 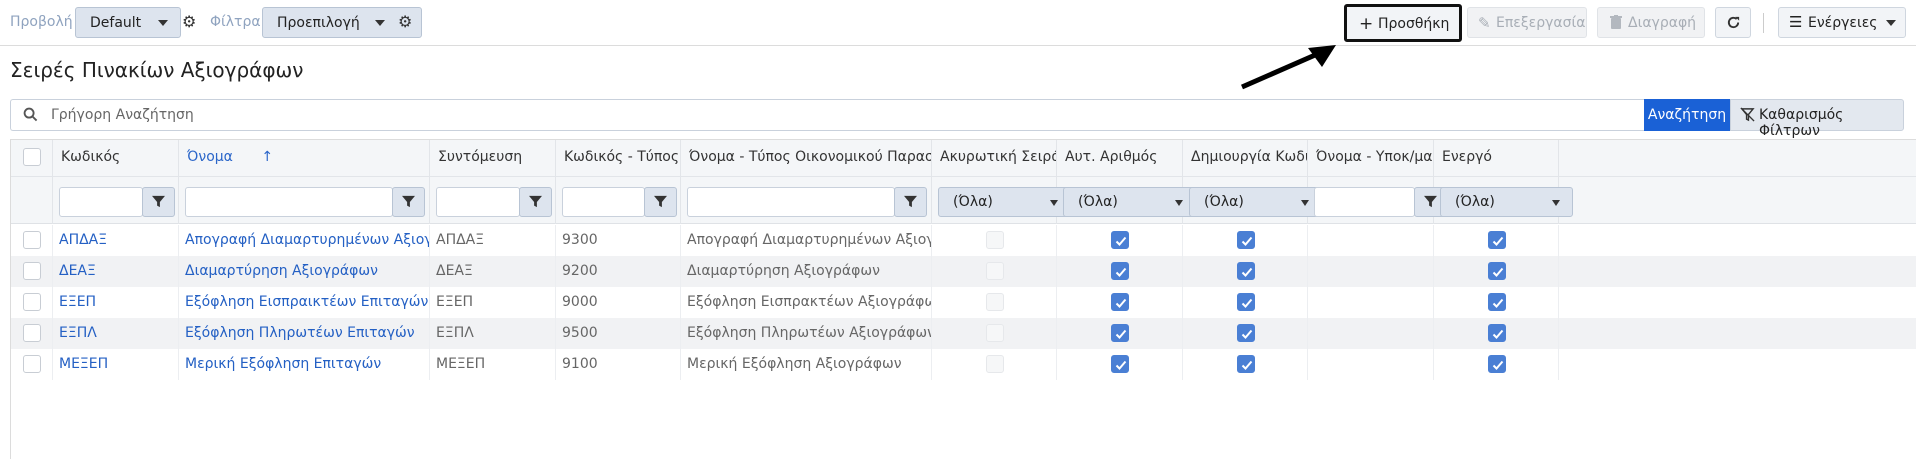 What do you see at coordinates (493, 158) in the screenshot?
I see `column-header-shortcut: Συντόμευση` at bounding box center [493, 158].